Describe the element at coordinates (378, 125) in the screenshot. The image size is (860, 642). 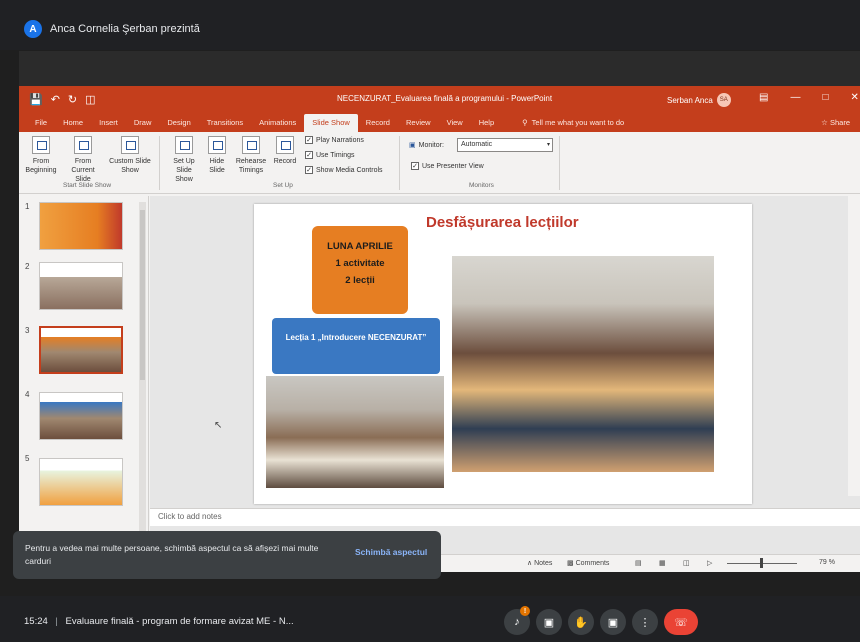
I see `tab-record: Record` at that location.